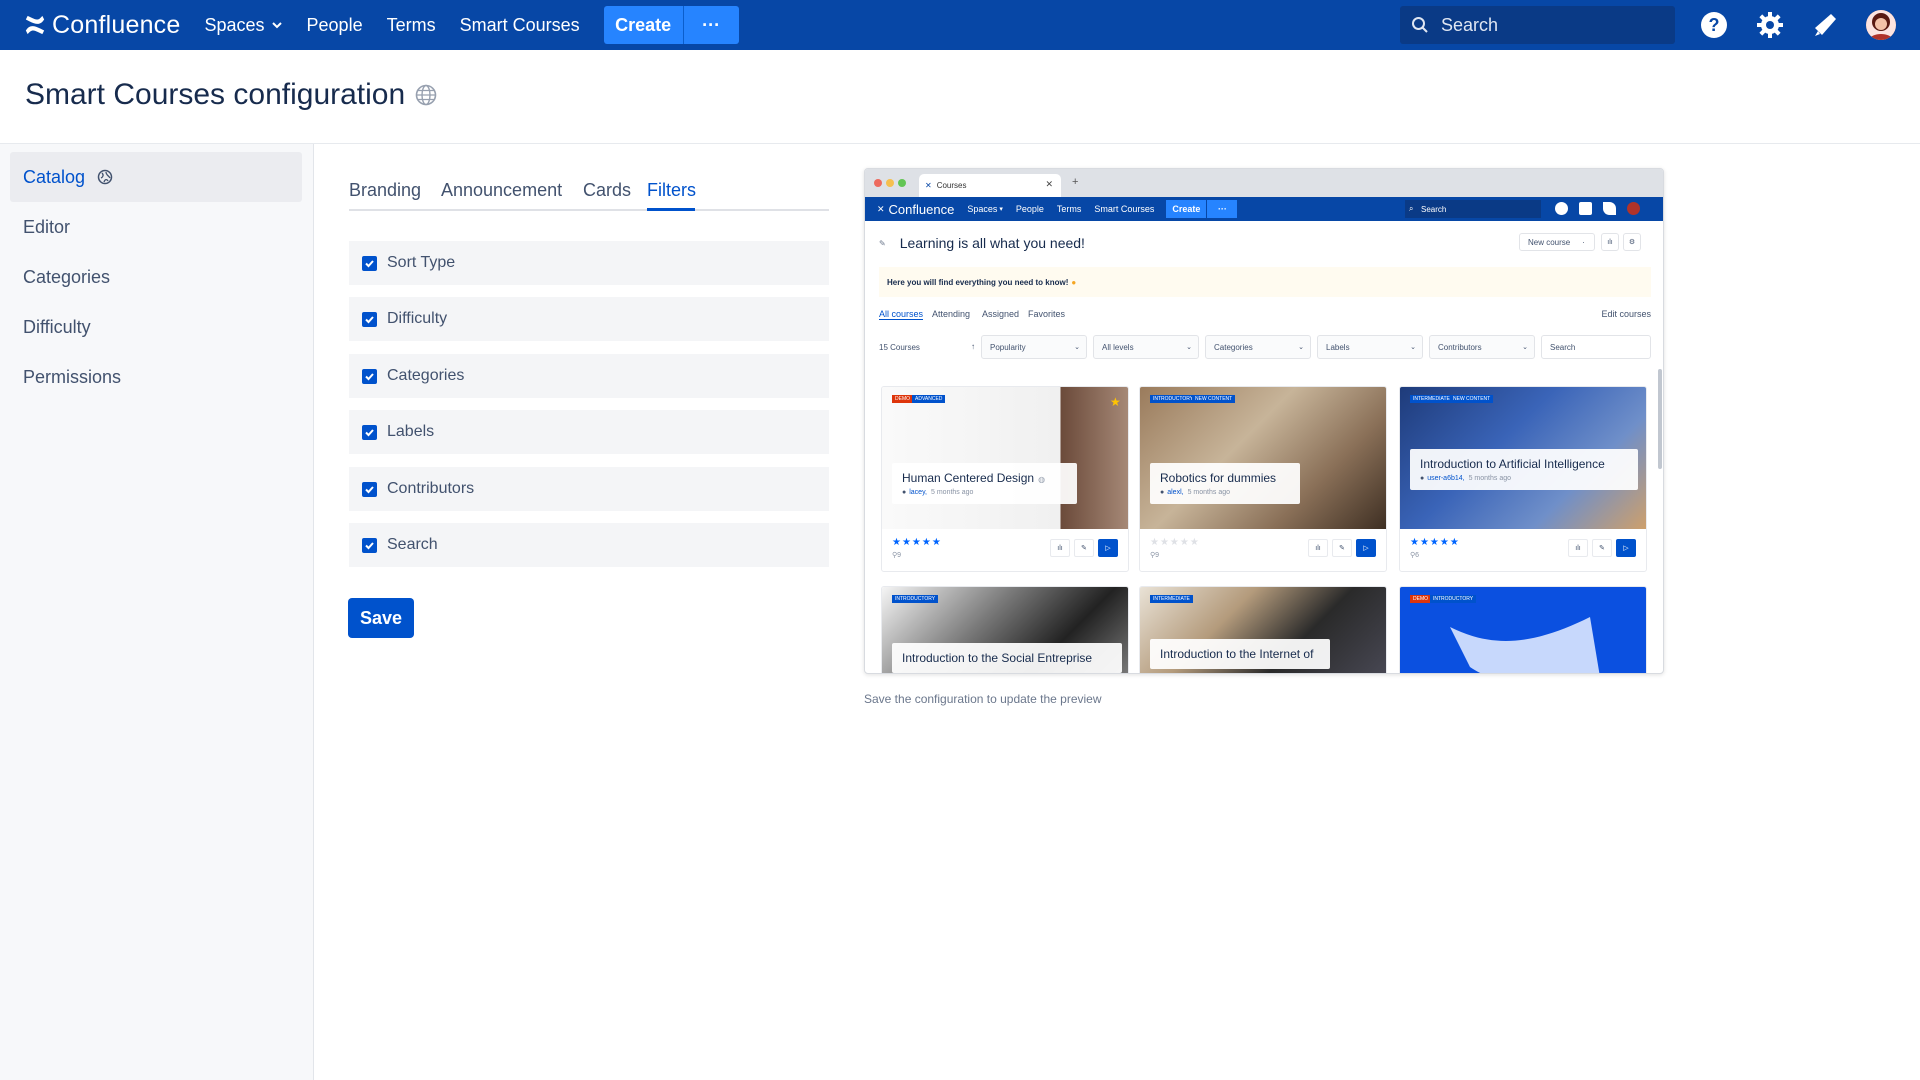 The image size is (1920, 1080). I want to click on difficulty-checkbox, so click(369, 319).